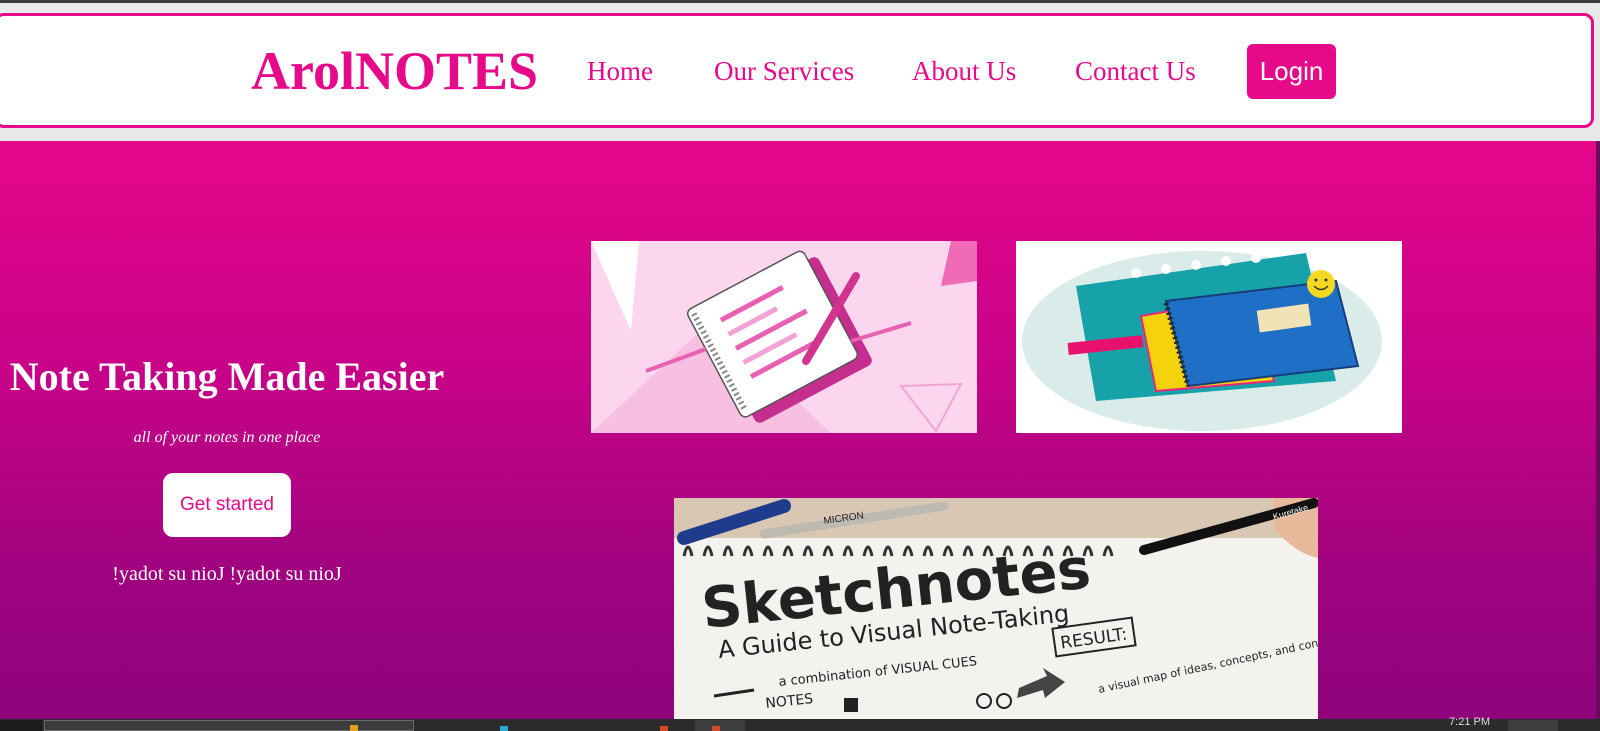 The image size is (1600, 731). Describe the element at coordinates (1469, 722) in the screenshot. I see `taskbar-clock: 7:21 PM` at that location.